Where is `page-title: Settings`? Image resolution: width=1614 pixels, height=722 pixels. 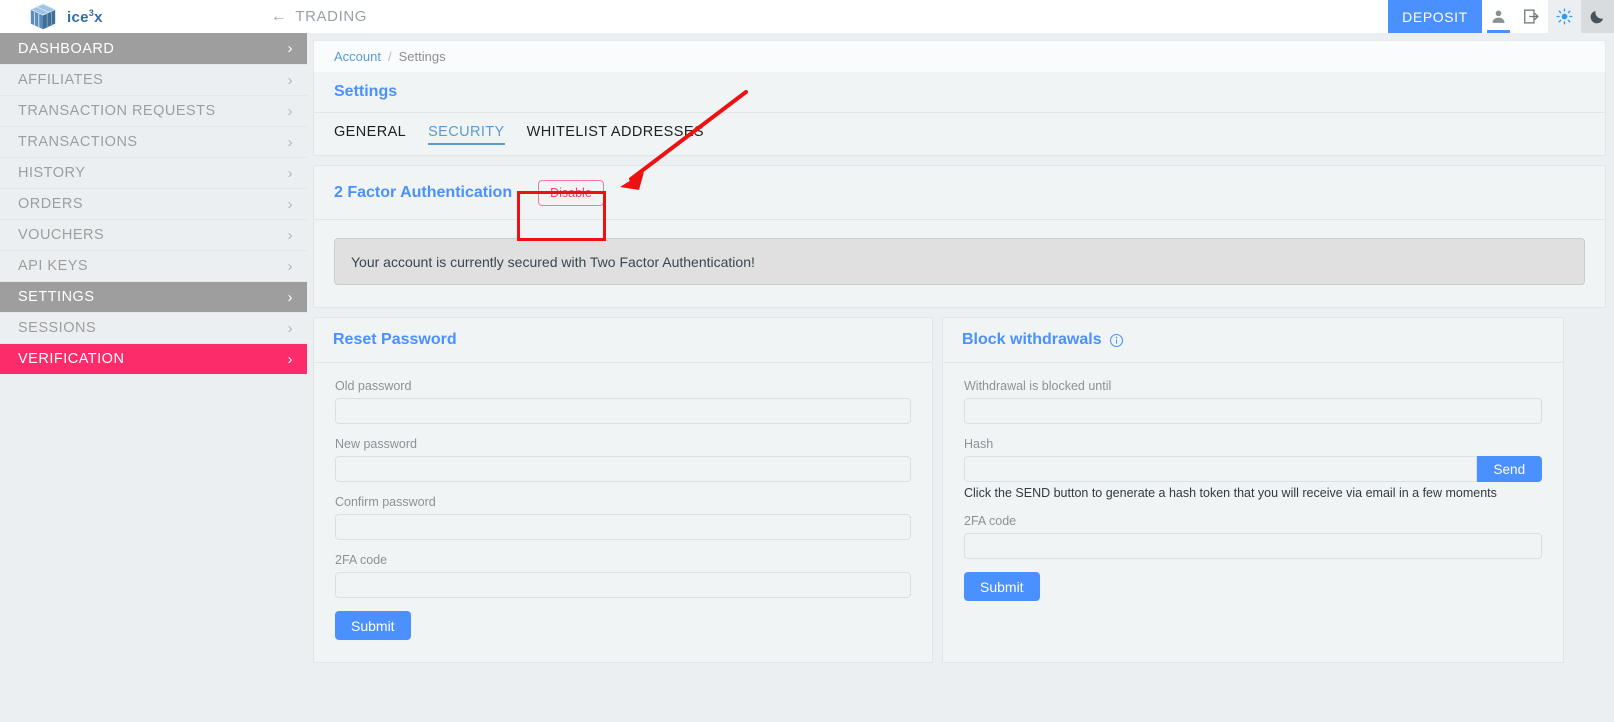 page-title: Settings is located at coordinates (366, 91).